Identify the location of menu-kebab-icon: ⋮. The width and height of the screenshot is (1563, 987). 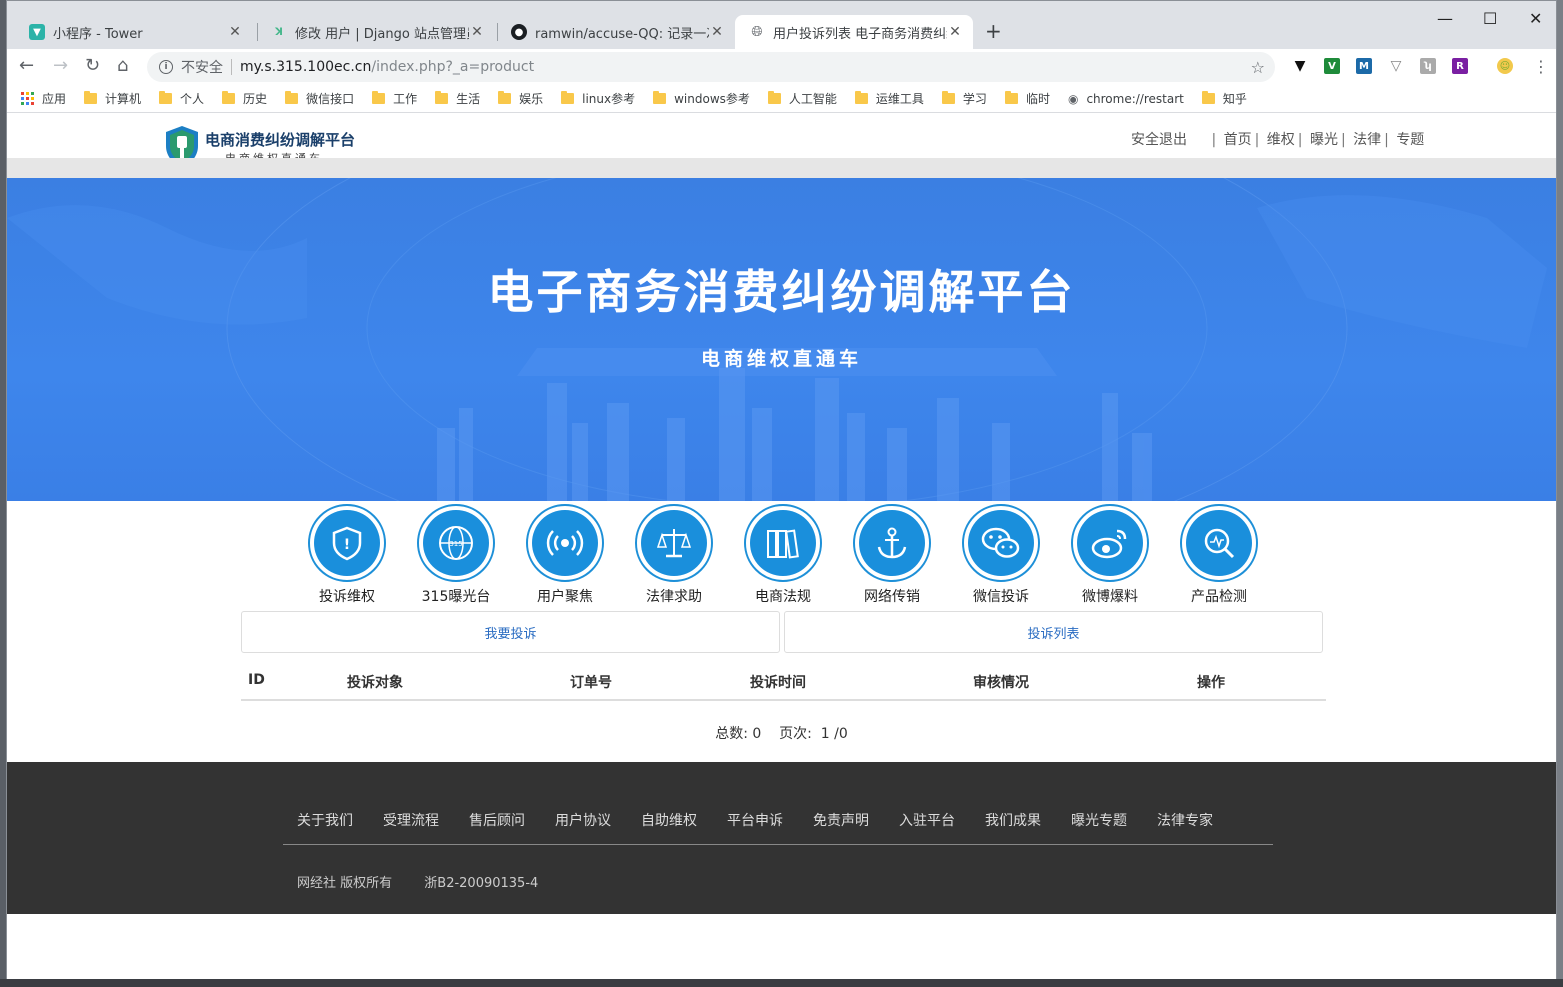
(1541, 66).